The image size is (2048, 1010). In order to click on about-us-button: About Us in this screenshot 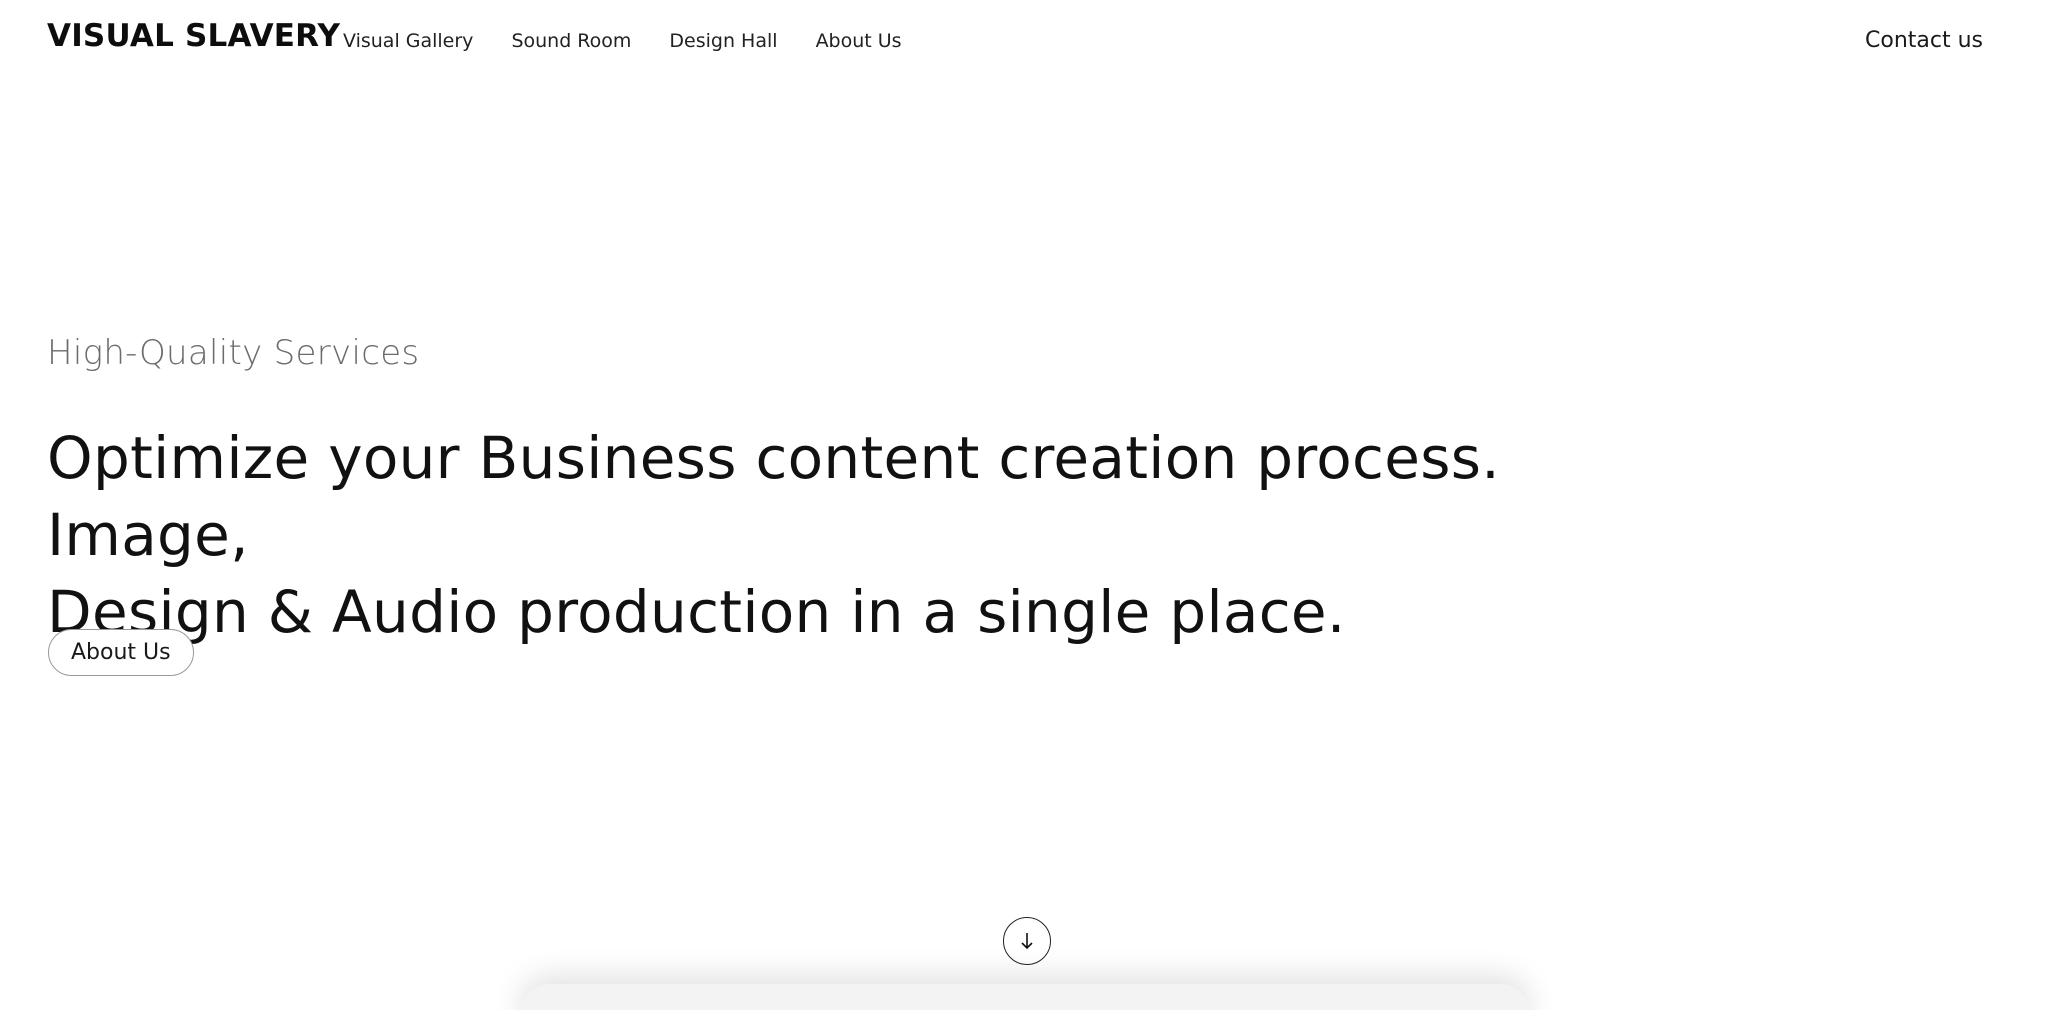, I will do `click(121, 652)`.